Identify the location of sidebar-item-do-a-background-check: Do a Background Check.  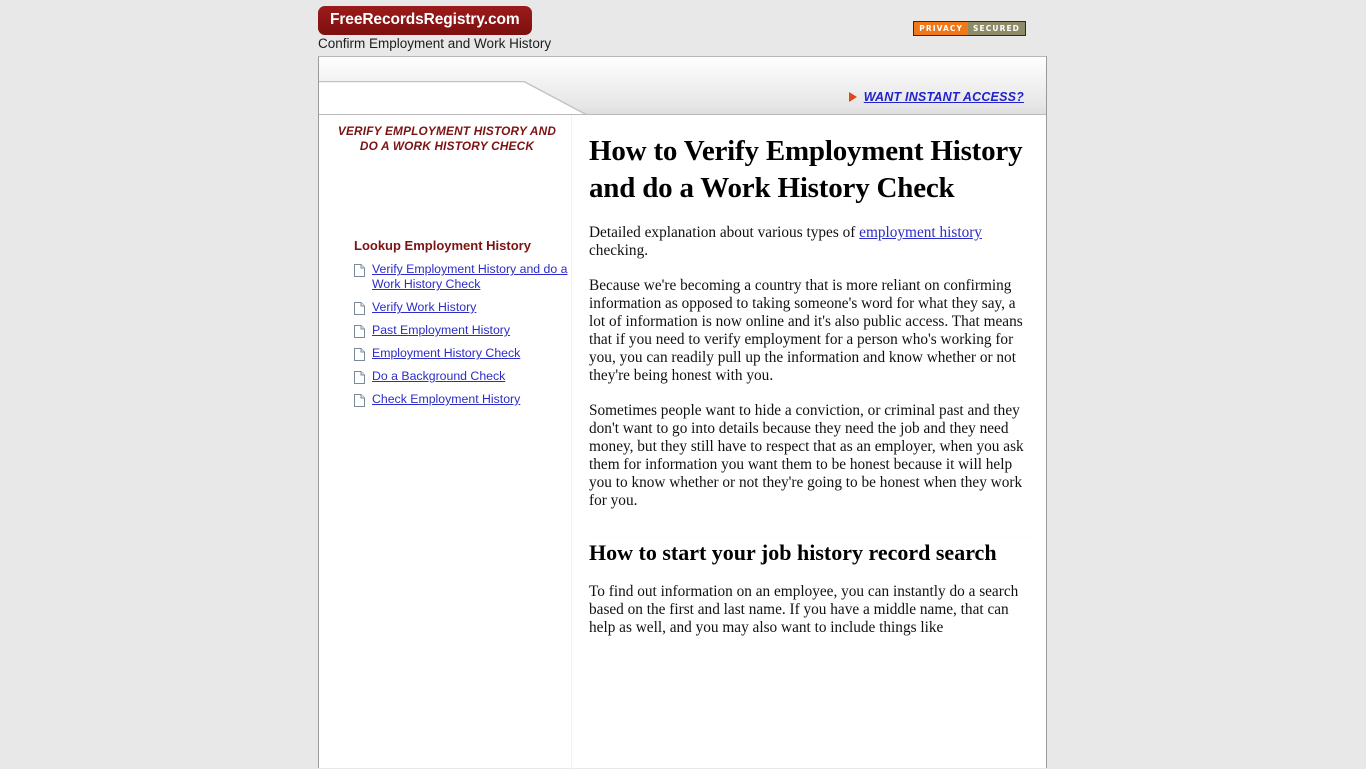
(462, 376).